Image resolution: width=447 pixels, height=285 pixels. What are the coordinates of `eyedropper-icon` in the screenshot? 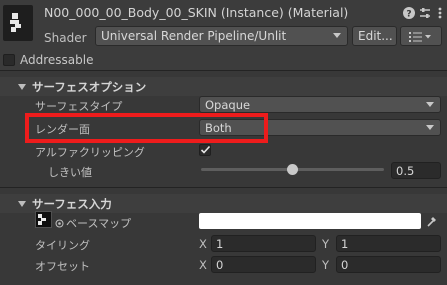 It's located at (432, 221).